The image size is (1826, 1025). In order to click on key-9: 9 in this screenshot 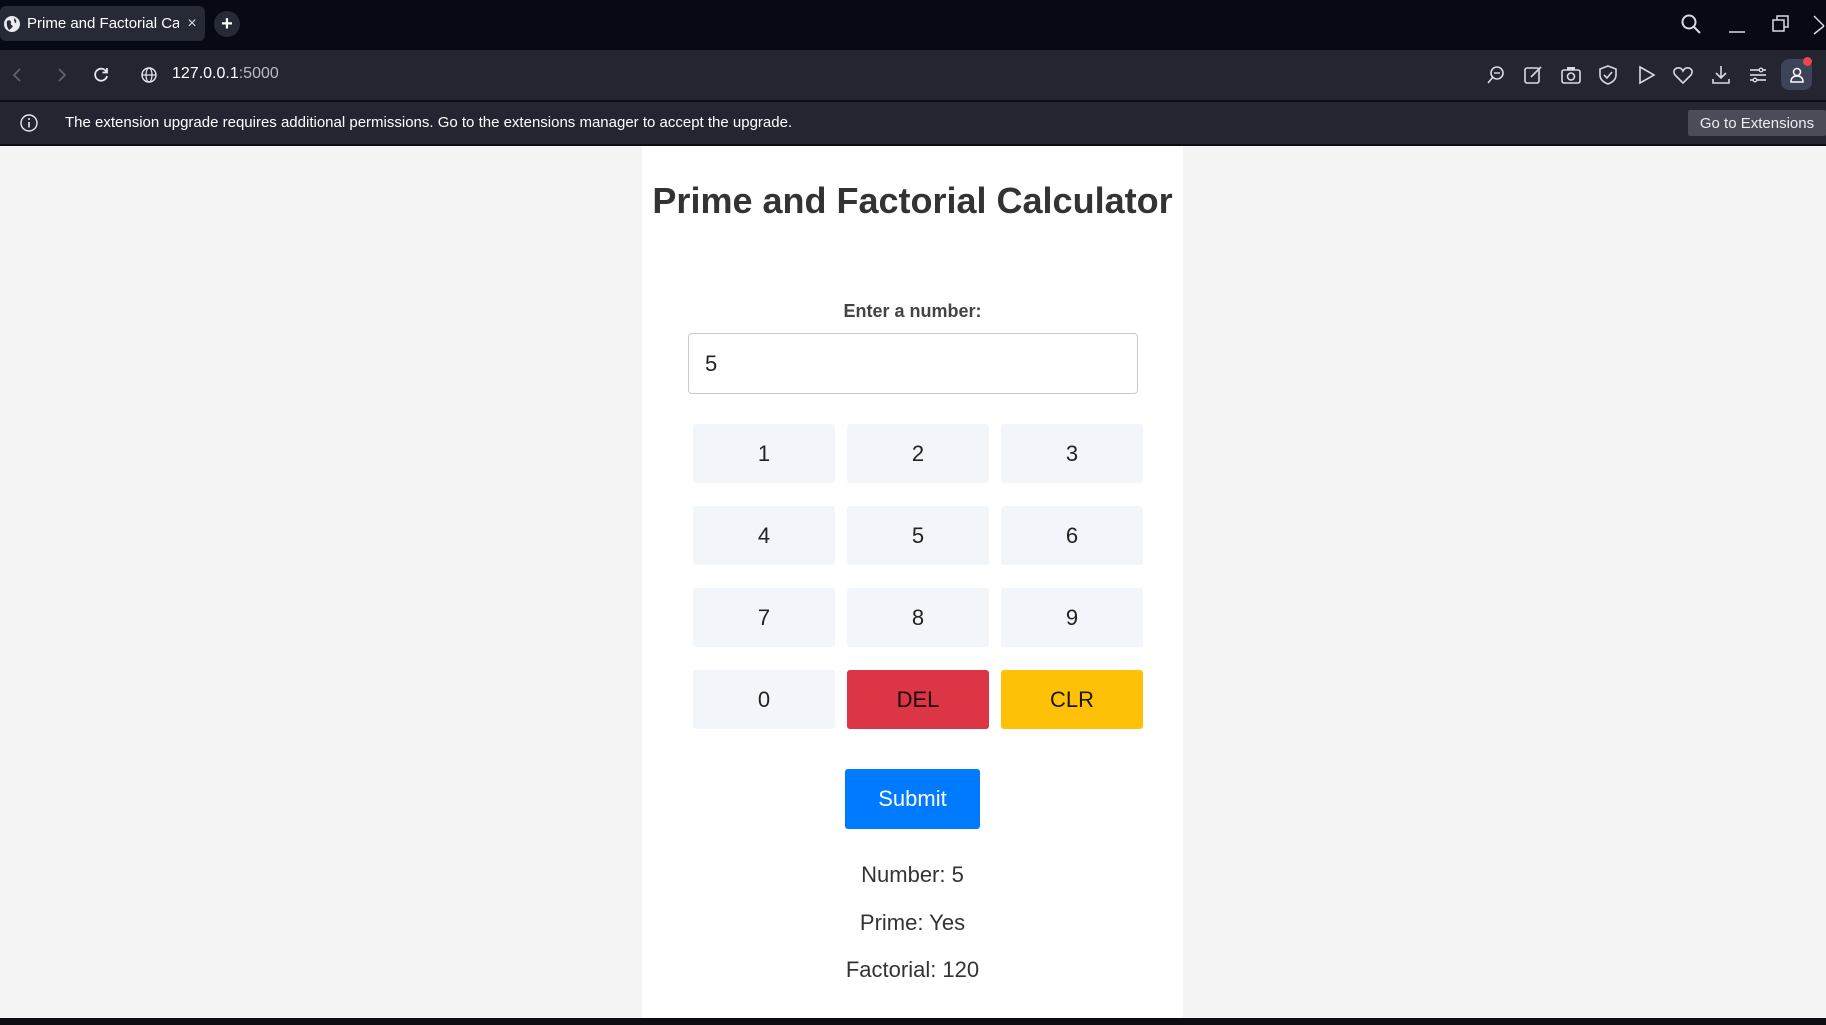, I will do `click(1072, 617)`.